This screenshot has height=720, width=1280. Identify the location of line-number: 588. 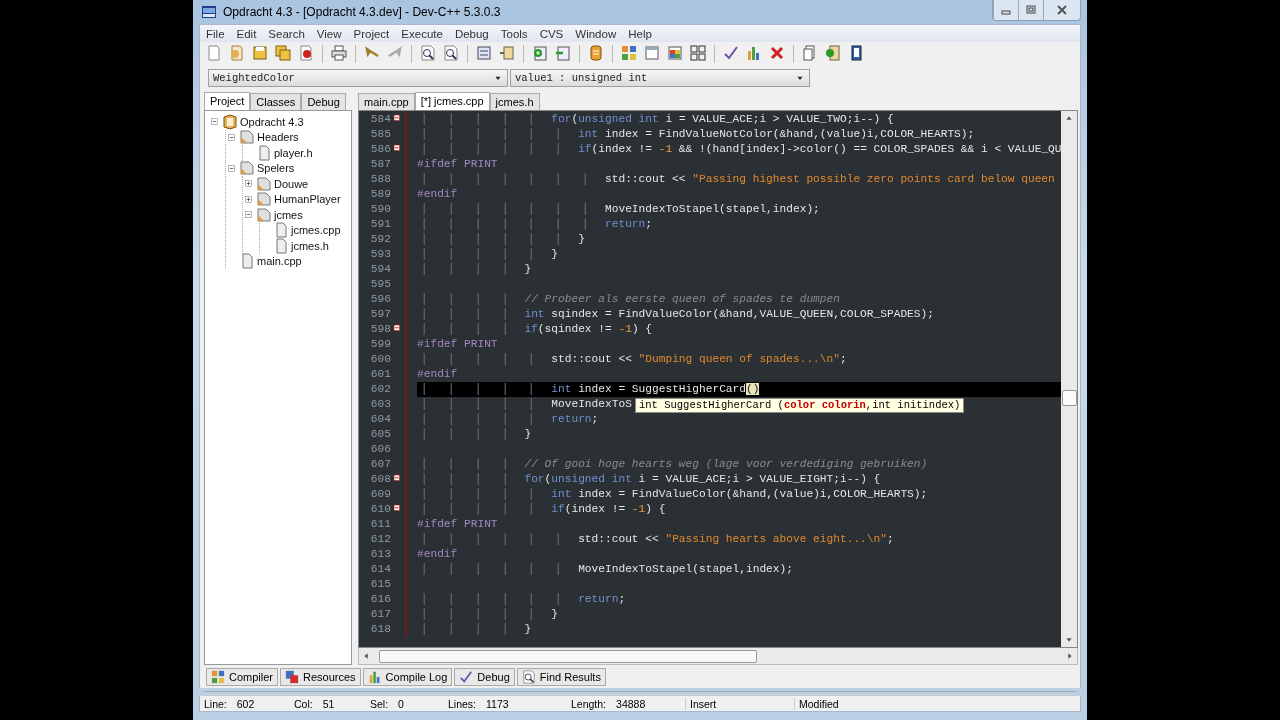
(380, 179).